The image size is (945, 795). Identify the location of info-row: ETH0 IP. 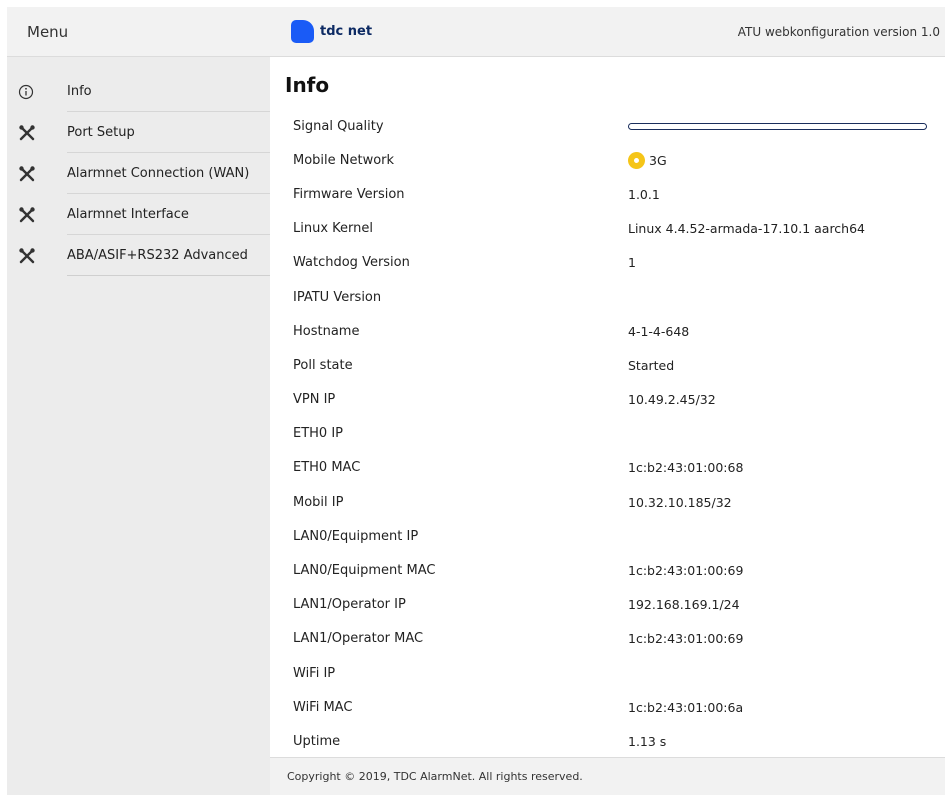
(613, 434).